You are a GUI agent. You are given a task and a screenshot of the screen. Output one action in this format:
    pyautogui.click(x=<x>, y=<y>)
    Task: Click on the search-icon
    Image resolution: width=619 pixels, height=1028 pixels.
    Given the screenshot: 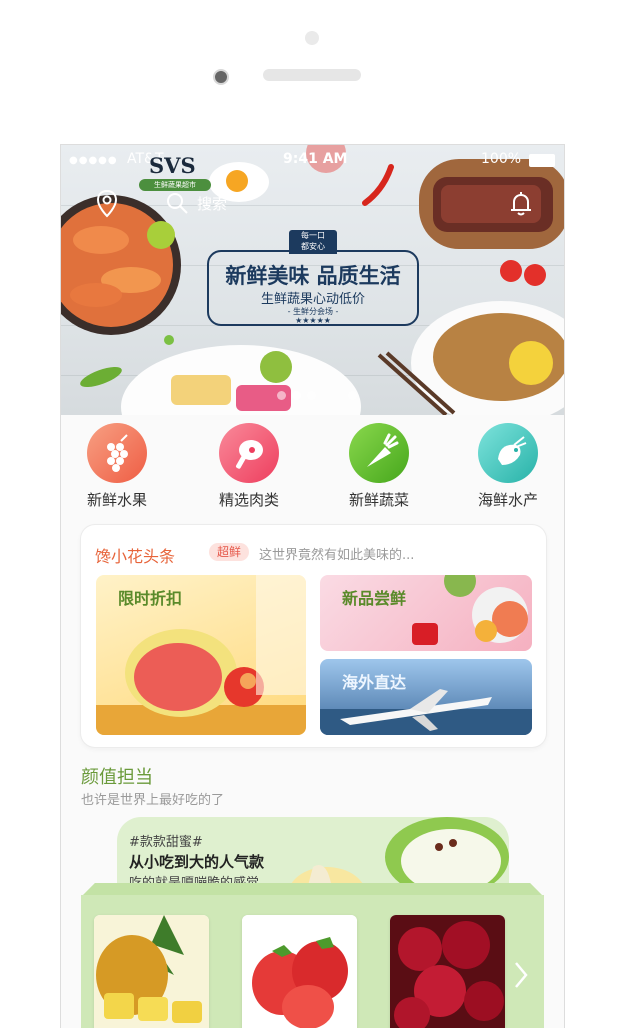 What is the action you would take?
    pyautogui.click(x=177, y=203)
    